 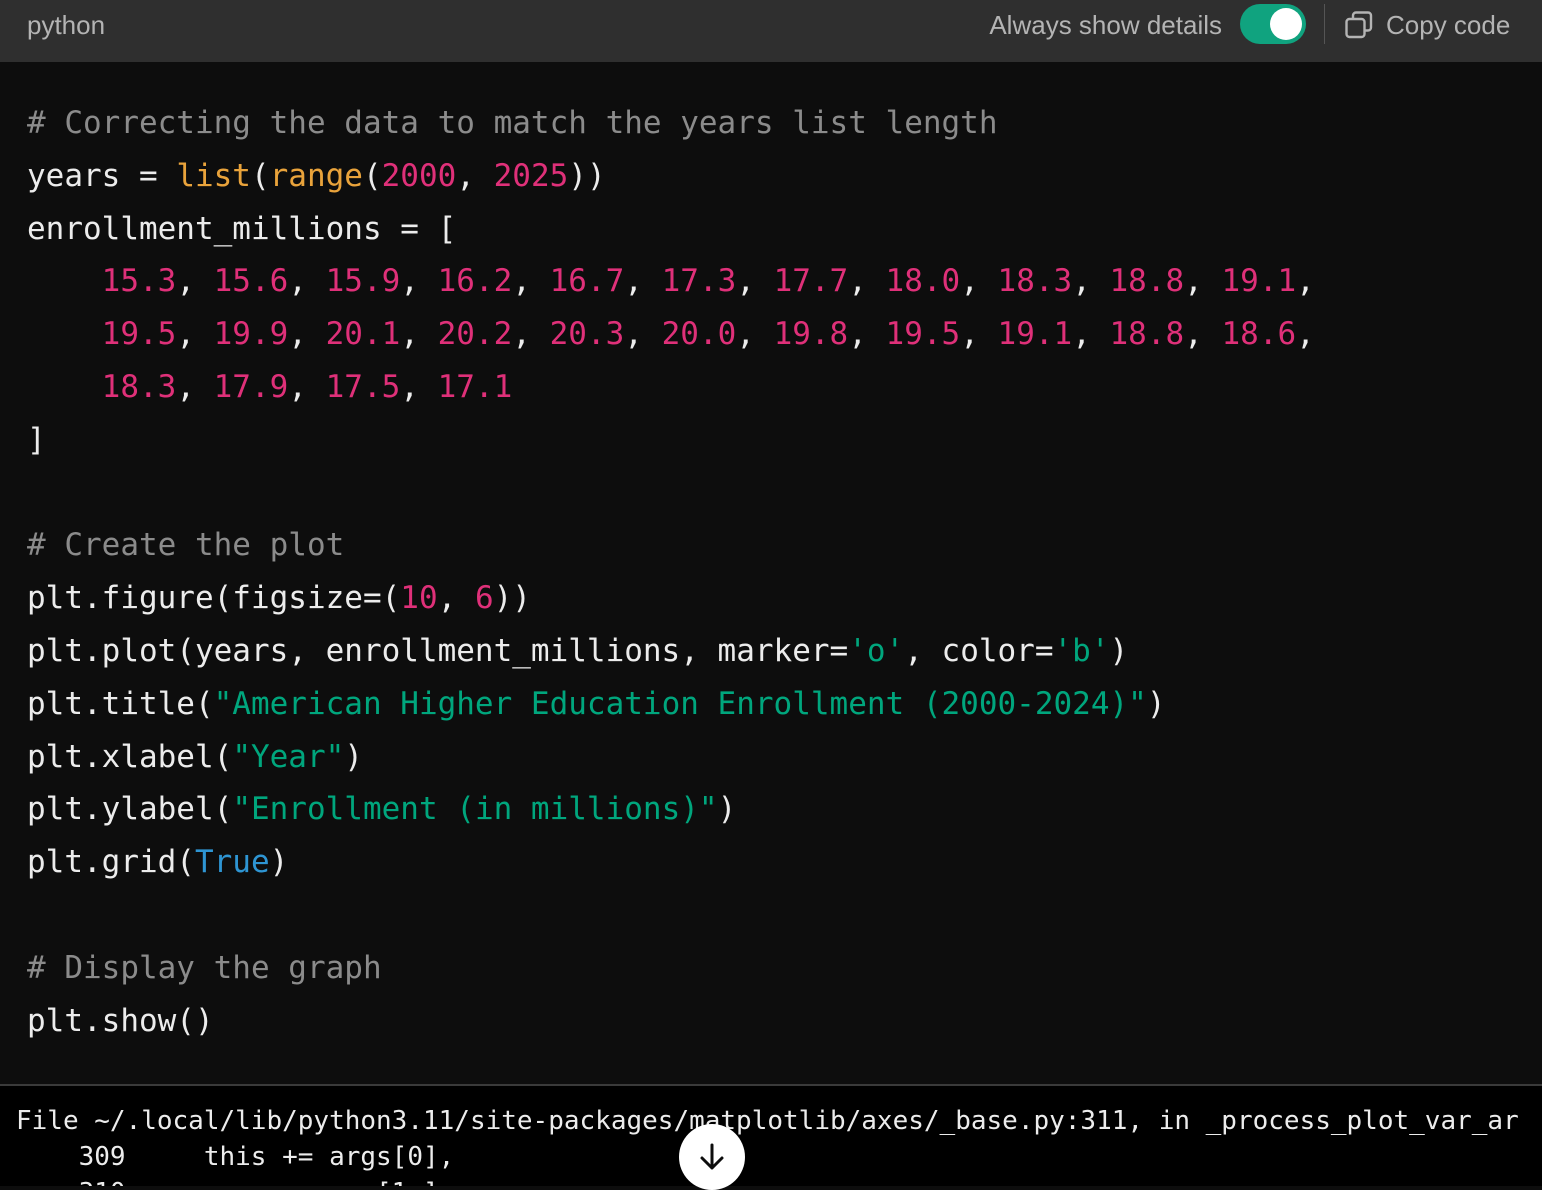 What do you see at coordinates (587, 281) in the screenshot?
I see `enrollment-value: 16.7` at bounding box center [587, 281].